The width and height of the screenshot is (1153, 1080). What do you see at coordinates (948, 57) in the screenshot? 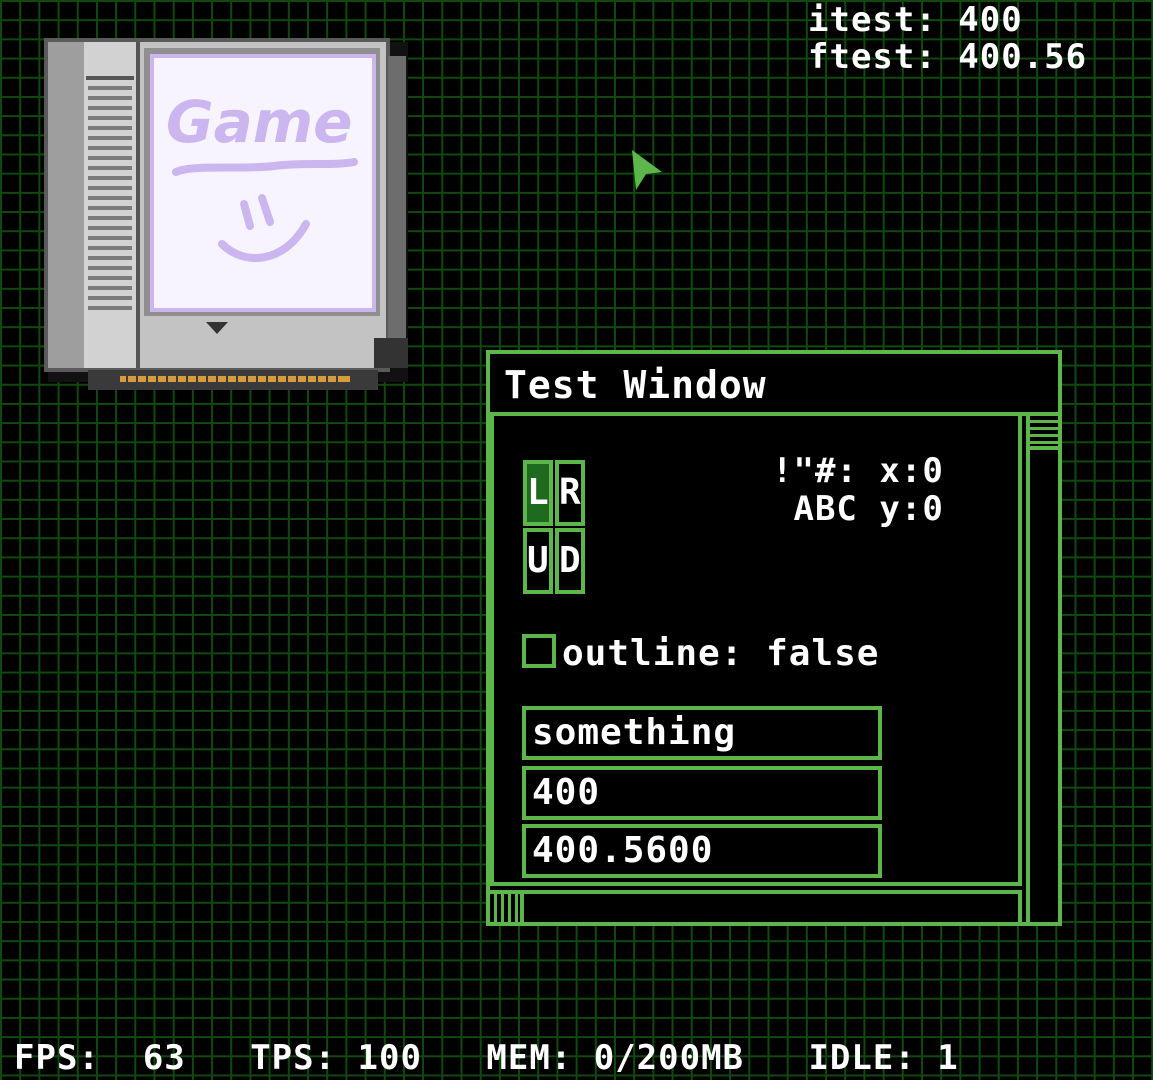
I see `ftest-readout: ftest: 400.56` at bounding box center [948, 57].